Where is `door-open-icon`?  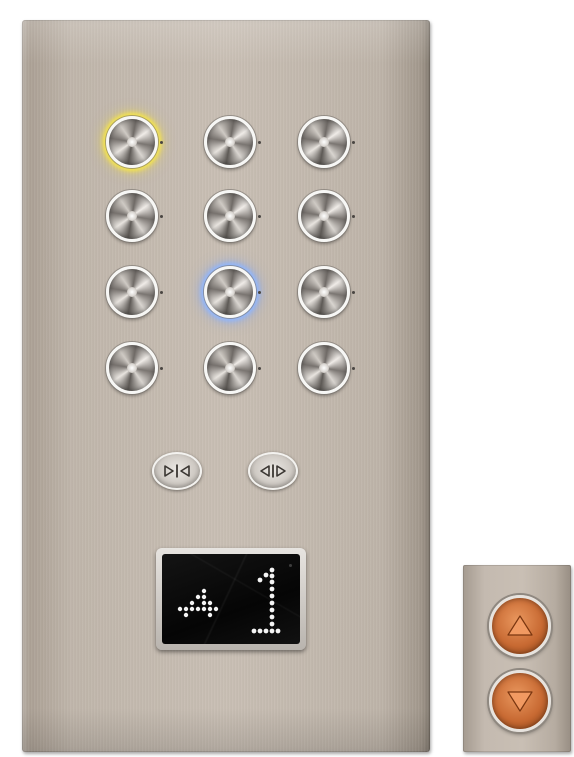 door-open-icon is located at coordinates (273, 471).